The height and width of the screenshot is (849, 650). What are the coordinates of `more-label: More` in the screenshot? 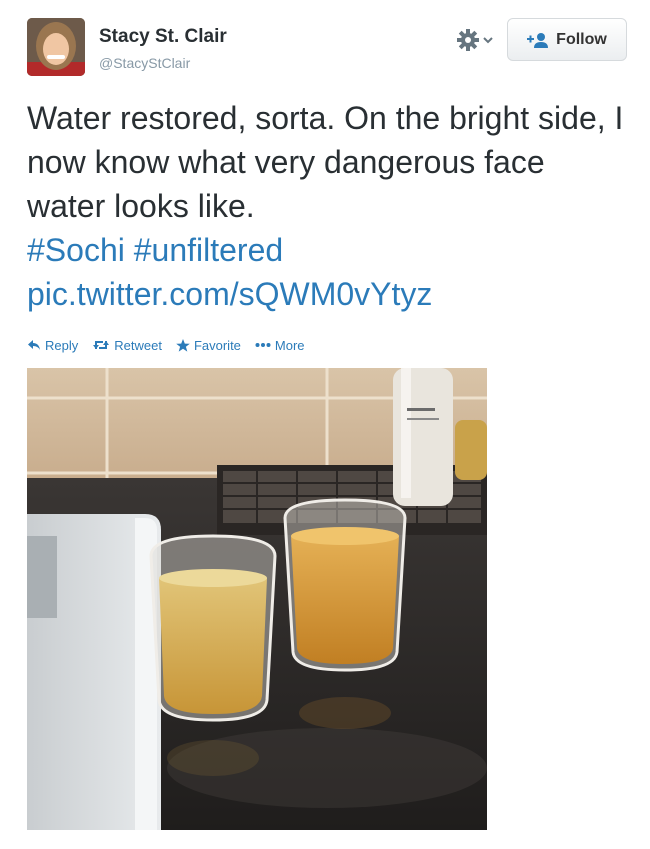 It's located at (289, 345).